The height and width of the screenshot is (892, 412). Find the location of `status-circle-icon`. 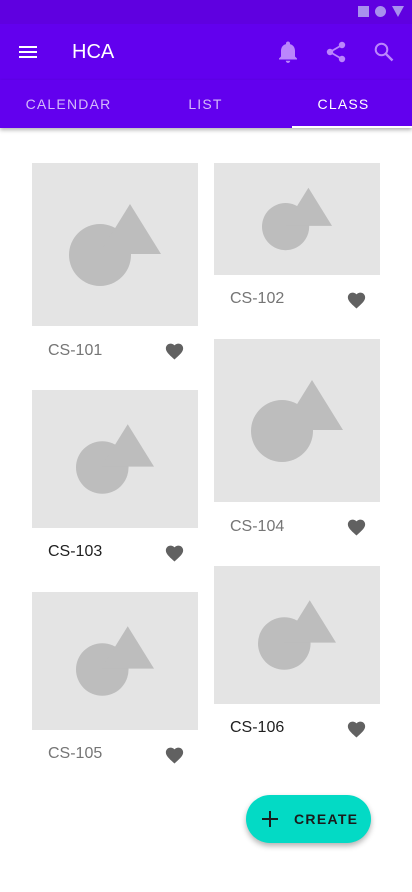

status-circle-icon is located at coordinates (380, 11).